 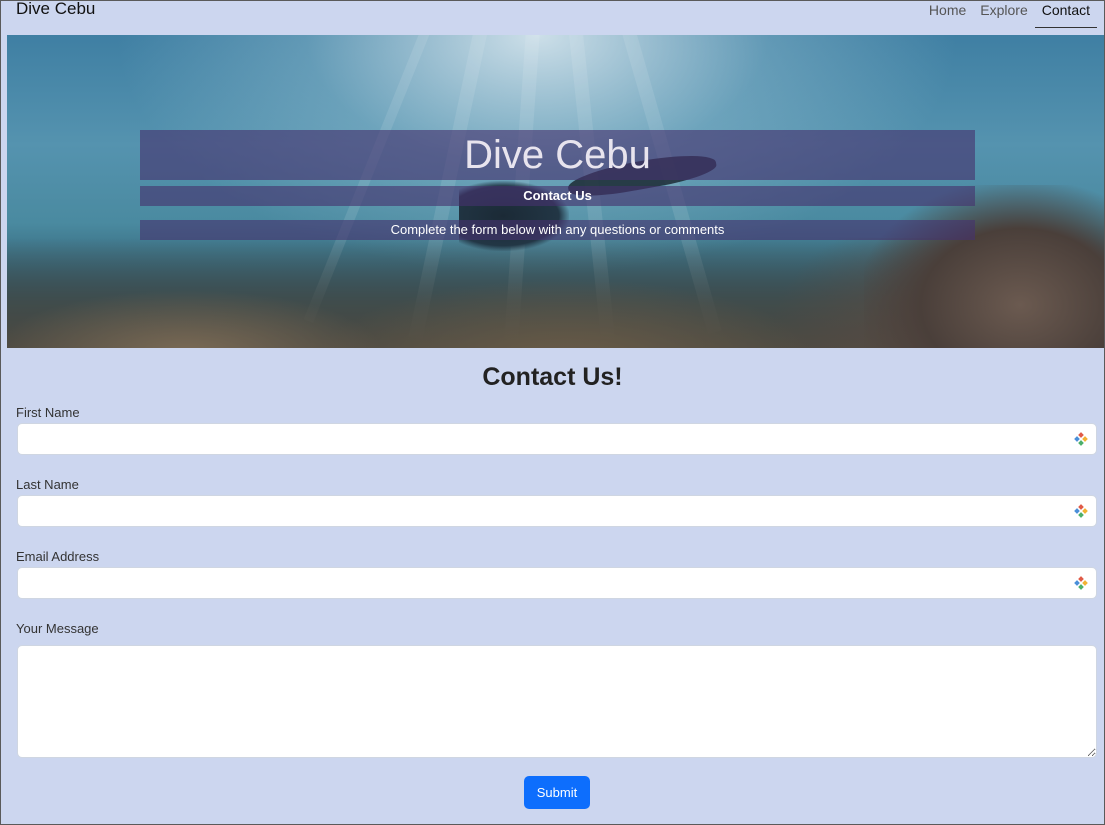 I want to click on nav-links: Home Explore Contact, so click(x=1009, y=15).